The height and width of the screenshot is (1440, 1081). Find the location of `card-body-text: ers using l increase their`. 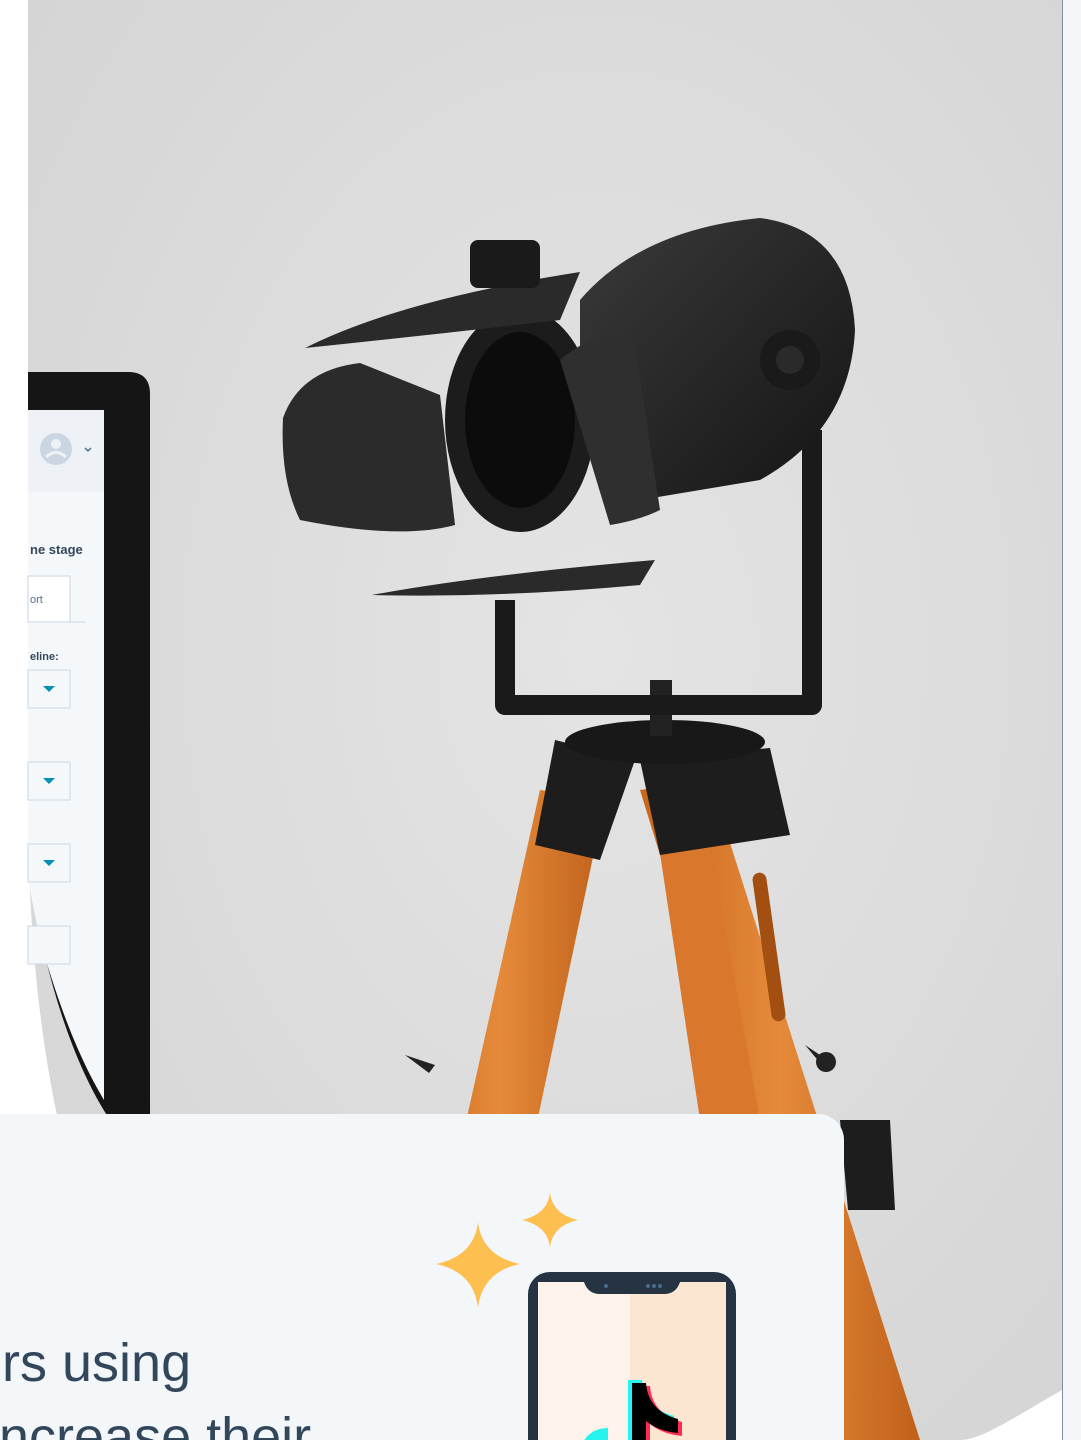

card-body-text: ers using l increase their is located at coordinates (175, 1383).